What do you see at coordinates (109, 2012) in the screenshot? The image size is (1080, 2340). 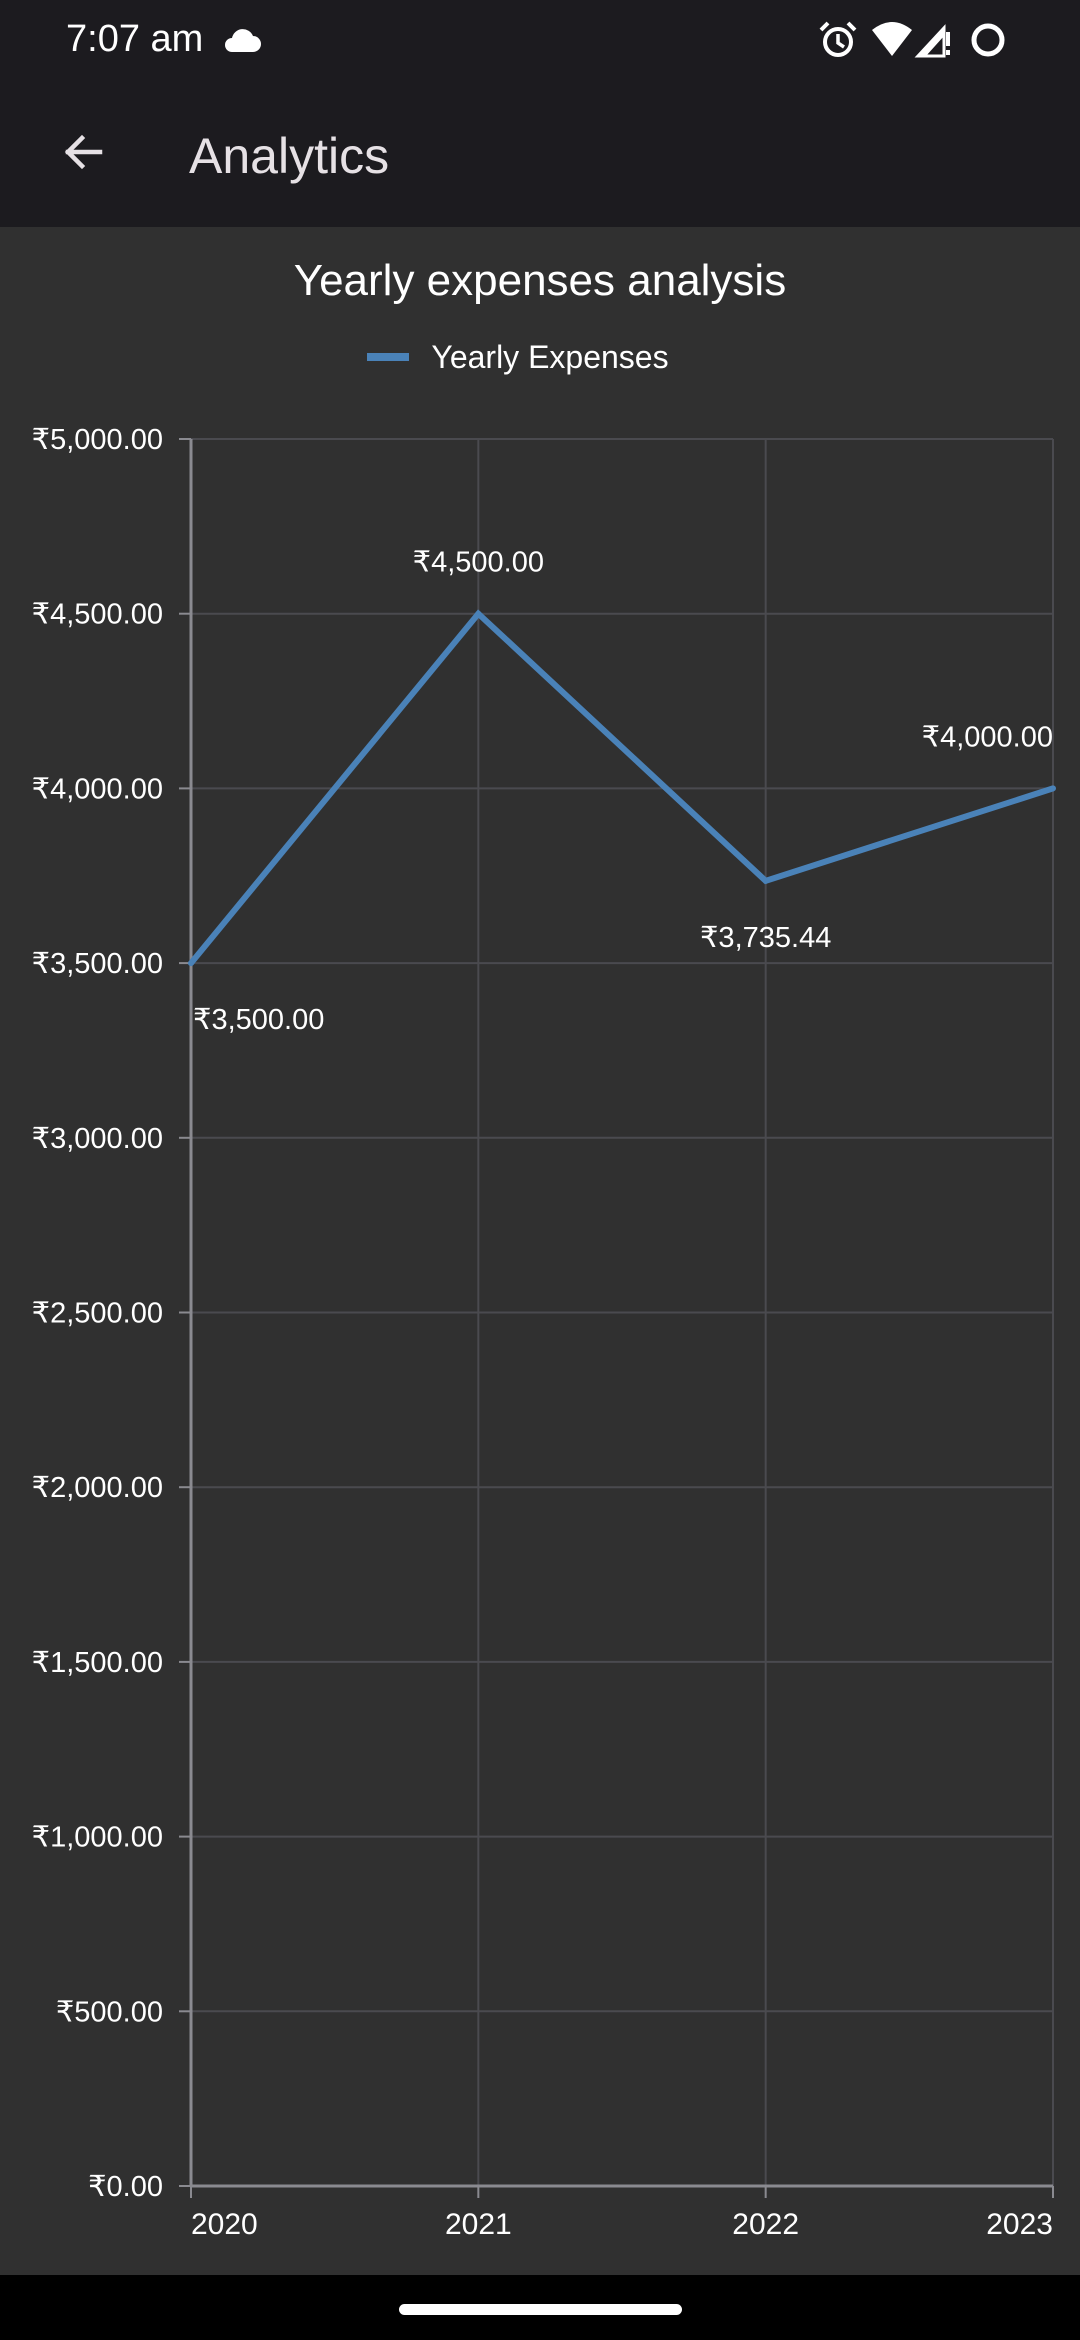 I see `y-tick-label: ₹500.00` at bounding box center [109, 2012].